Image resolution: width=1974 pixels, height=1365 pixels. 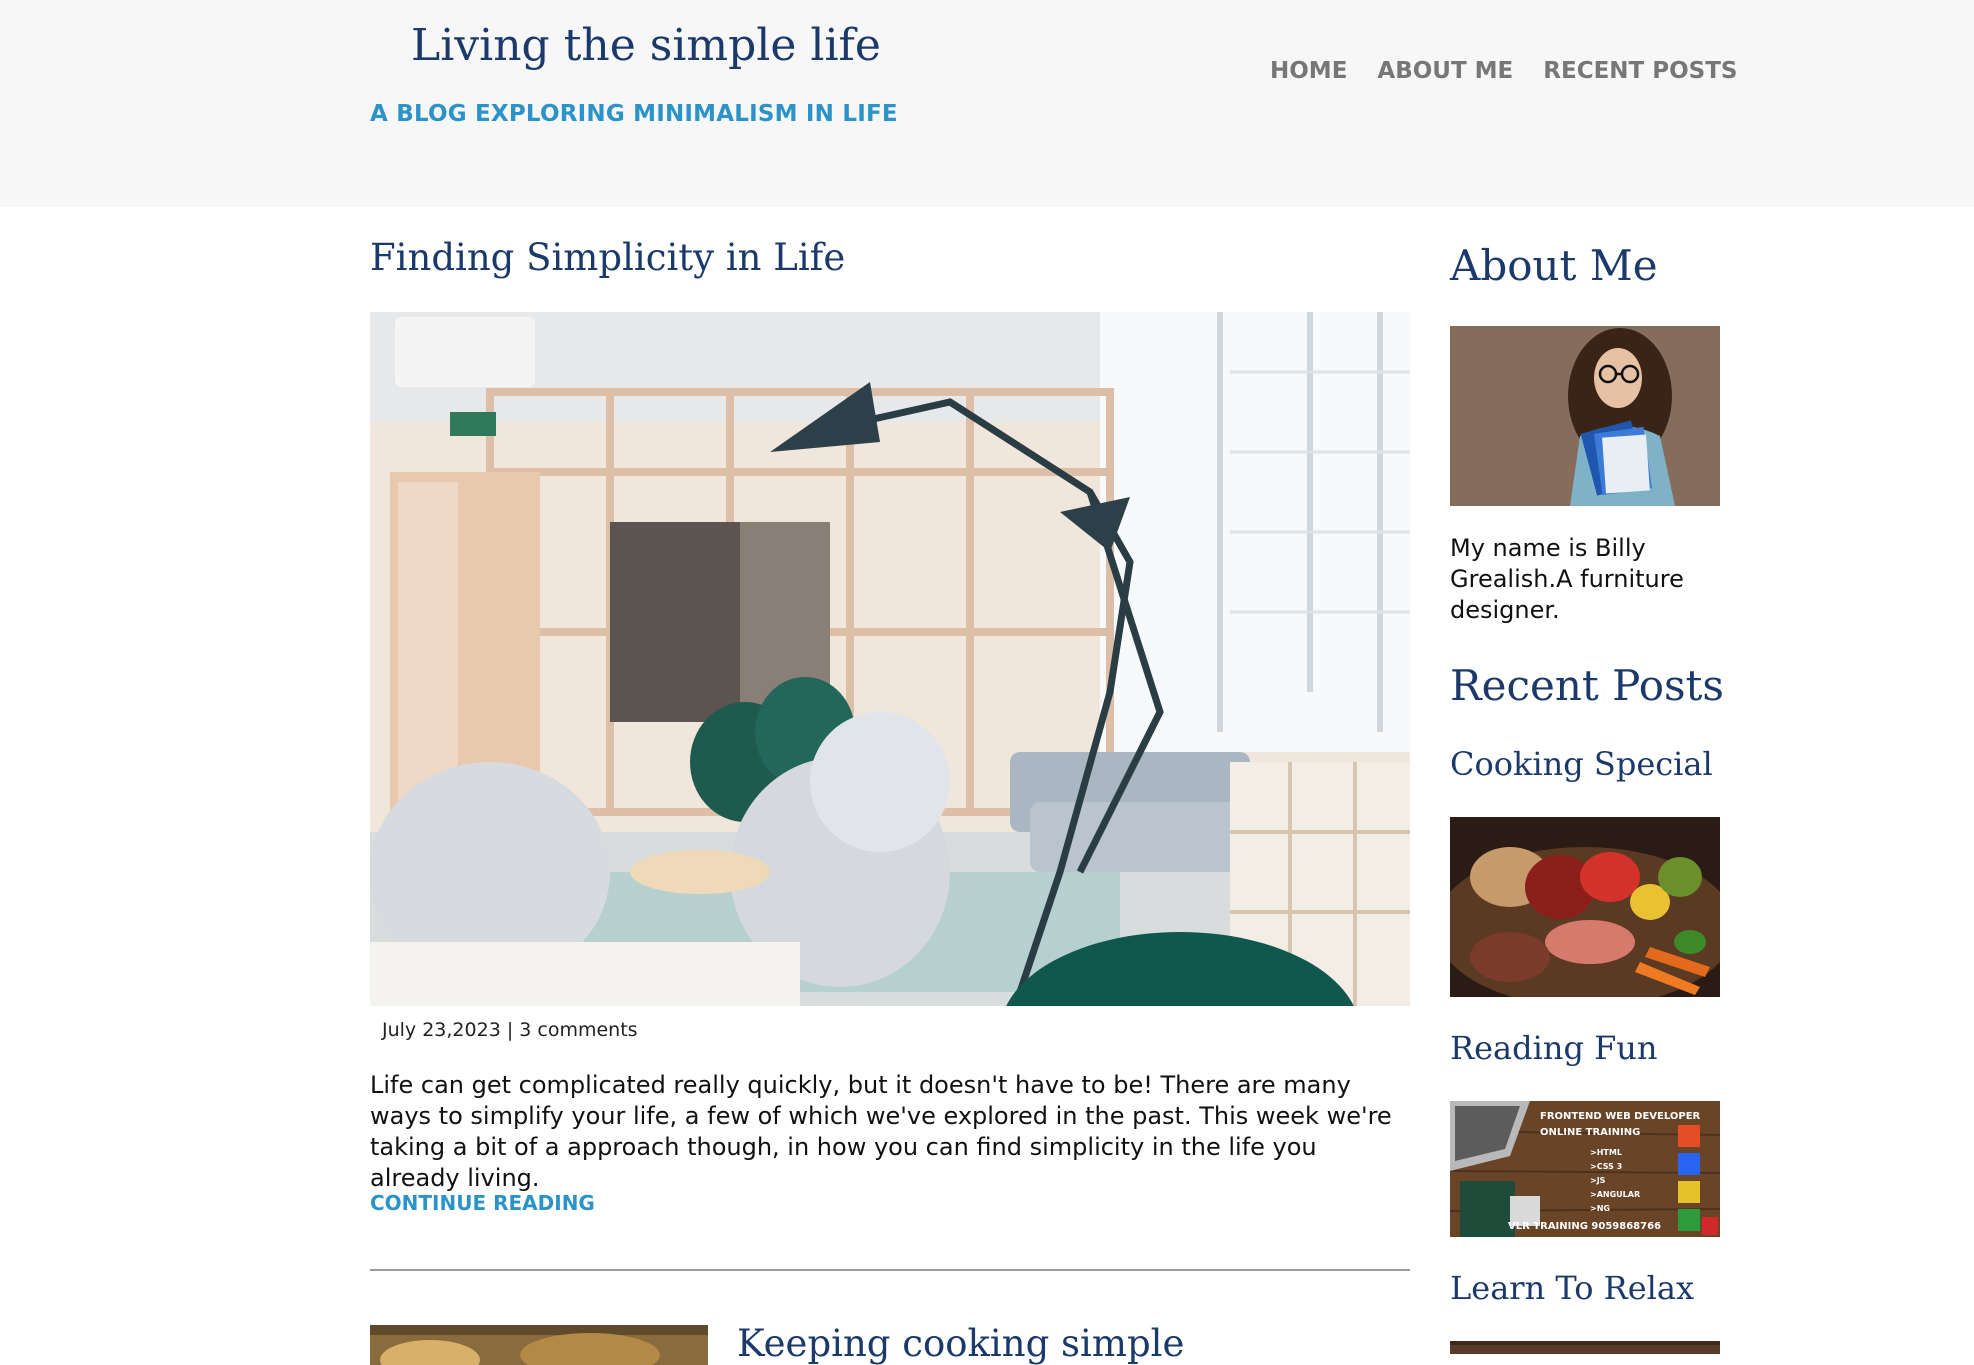 What do you see at coordinates (1620, 1116) in the screenshot?
I see `banner-line-1: FRONTEND WEB DEVELOPER` at bounding box center [1620, 1116].